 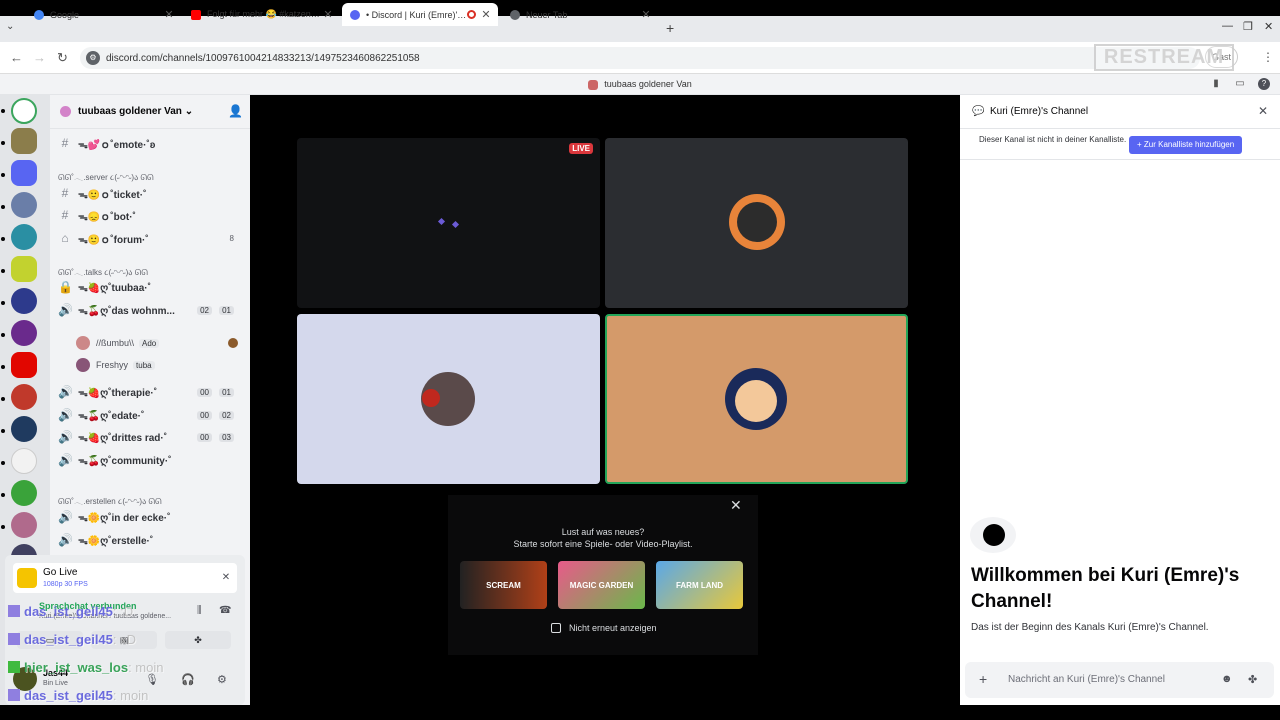 I want to click on message-input: + Nachricht an Kuri (Emre)'s Channel ☻ ✤, so click(x=1119, y=680).